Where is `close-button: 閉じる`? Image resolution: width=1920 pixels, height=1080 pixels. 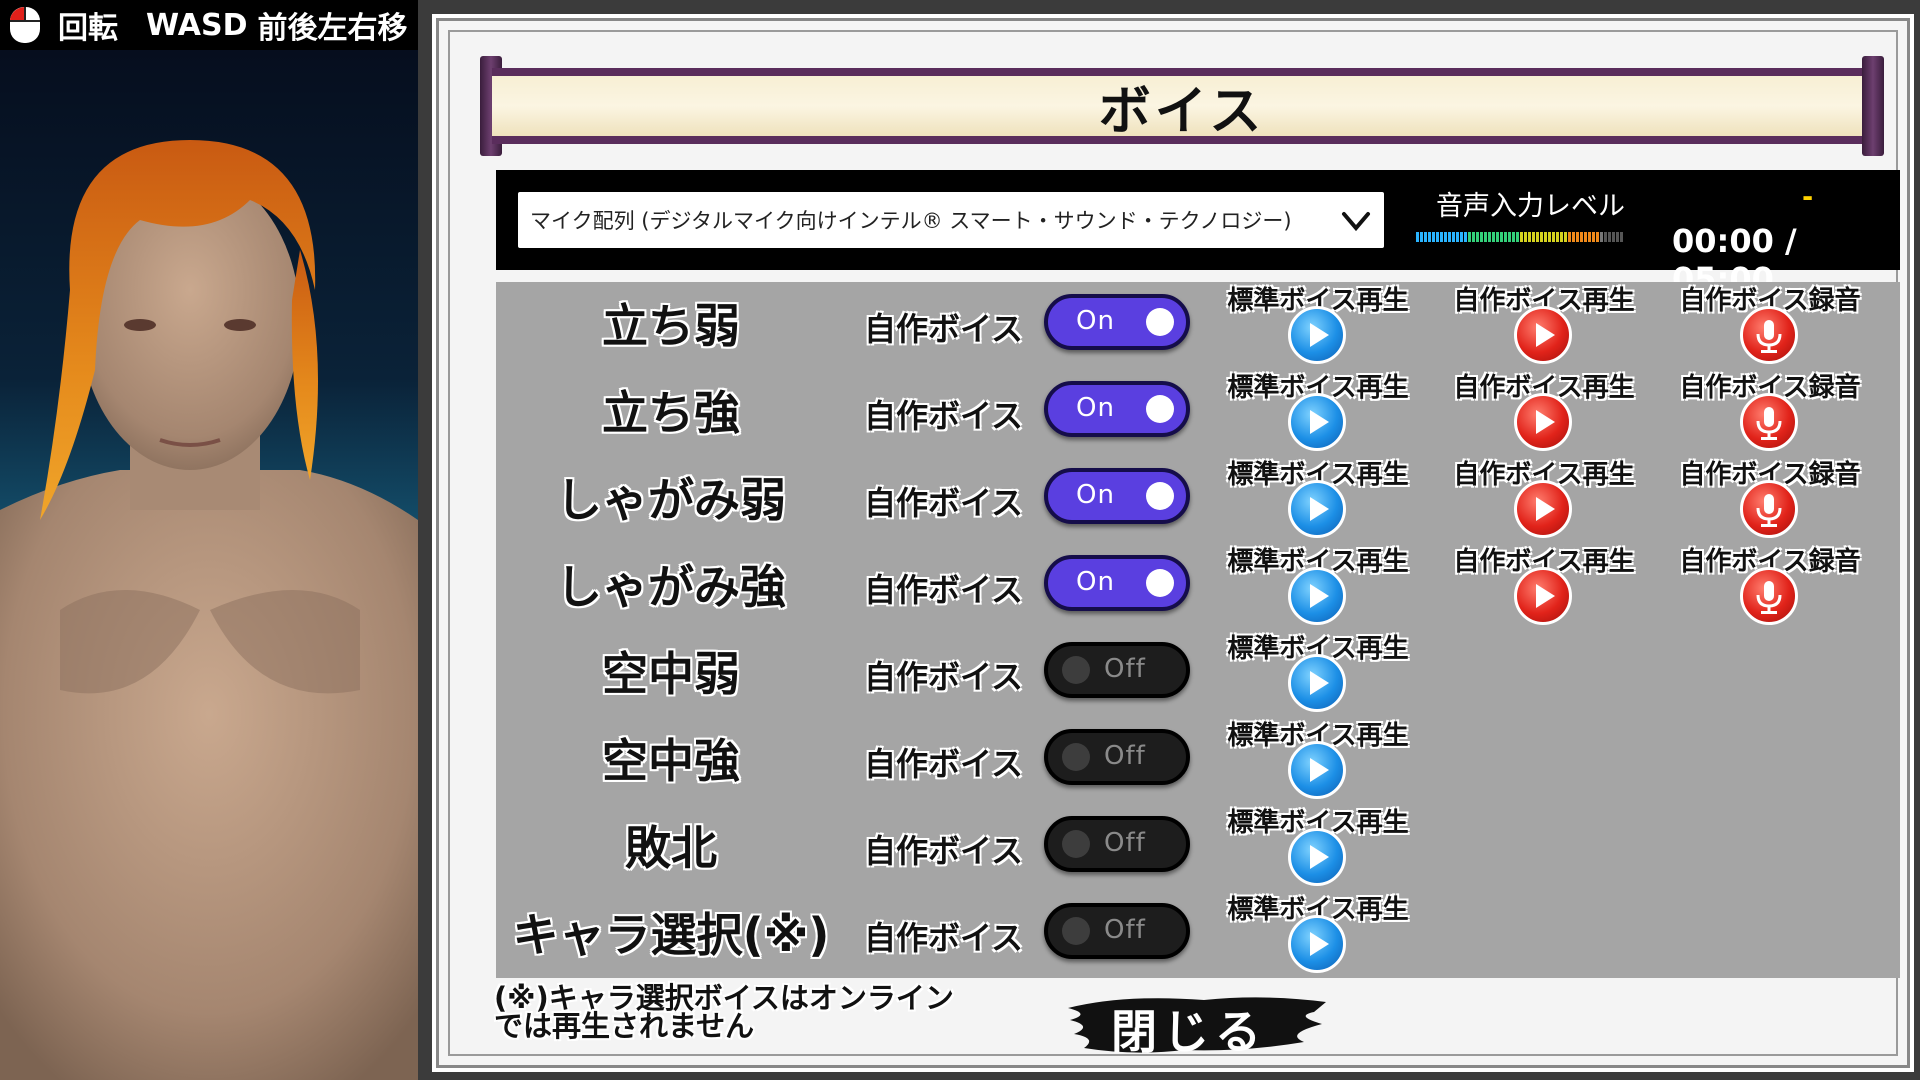
close-button: 閉じる is located at coordinates (1199, 1025).